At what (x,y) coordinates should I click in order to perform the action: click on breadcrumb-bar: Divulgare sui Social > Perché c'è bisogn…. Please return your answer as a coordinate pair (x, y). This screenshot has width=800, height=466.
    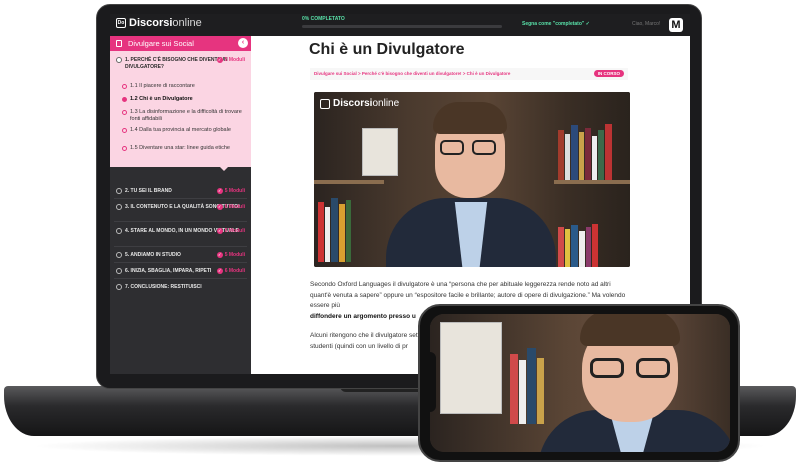
    Looking at the image, I should click on (469, 74).